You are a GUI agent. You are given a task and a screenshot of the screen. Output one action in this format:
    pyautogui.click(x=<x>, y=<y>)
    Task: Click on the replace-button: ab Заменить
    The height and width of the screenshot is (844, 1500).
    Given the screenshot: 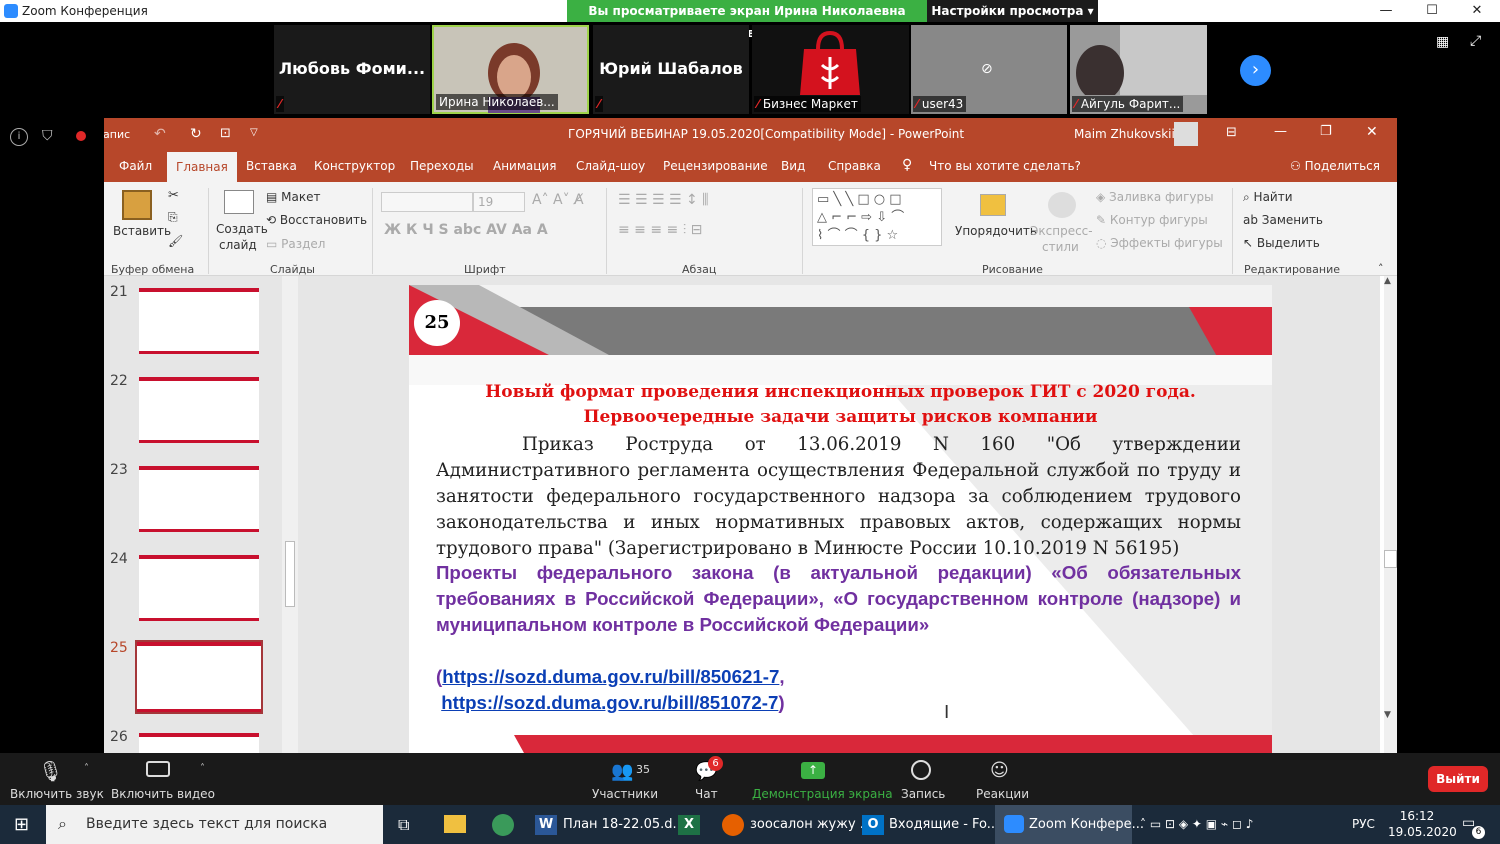 What is the action you would take?
    pyautogui.click(x=1283, y=220)
    